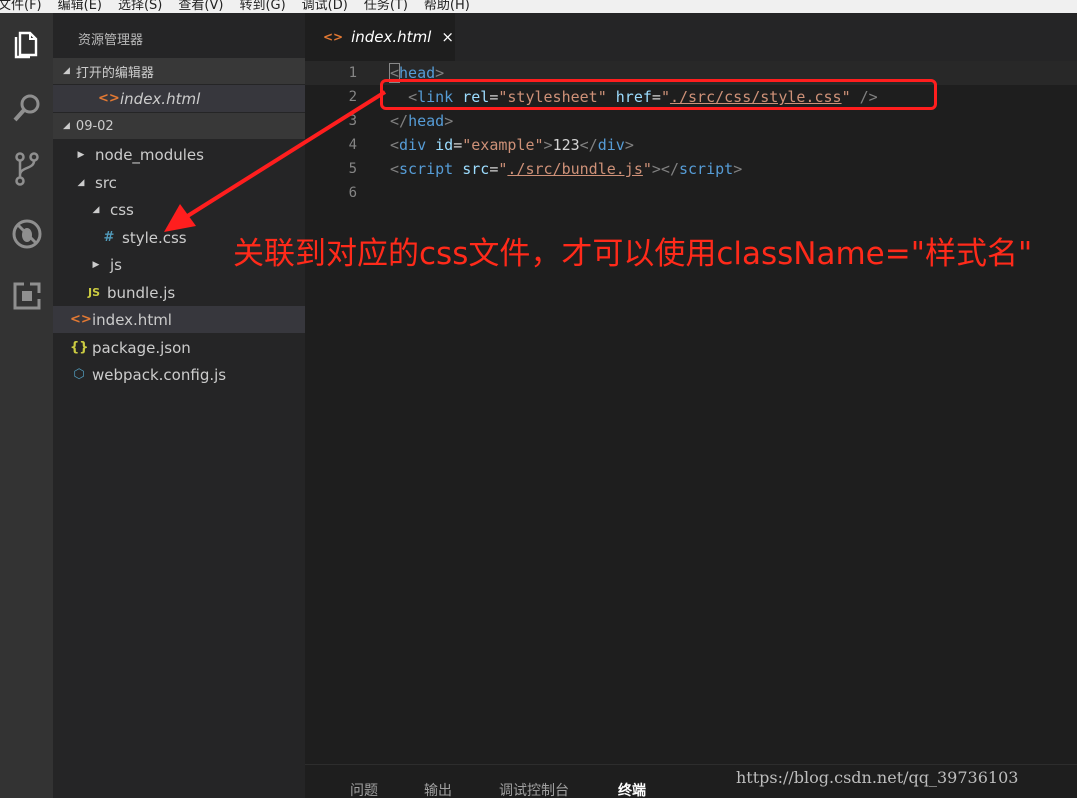 This screenshot has width=1077, height=798. I want to click on css-icon: #, so click(109, 237).